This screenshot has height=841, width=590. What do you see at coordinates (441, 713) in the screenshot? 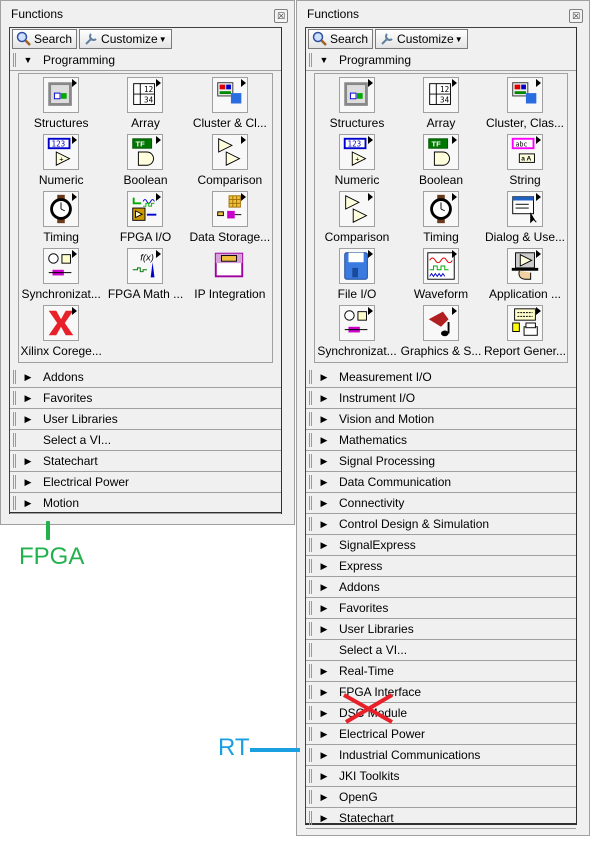
I see `category-dsc-module: ▶ DSC Module` at bounding box center [441, 713].